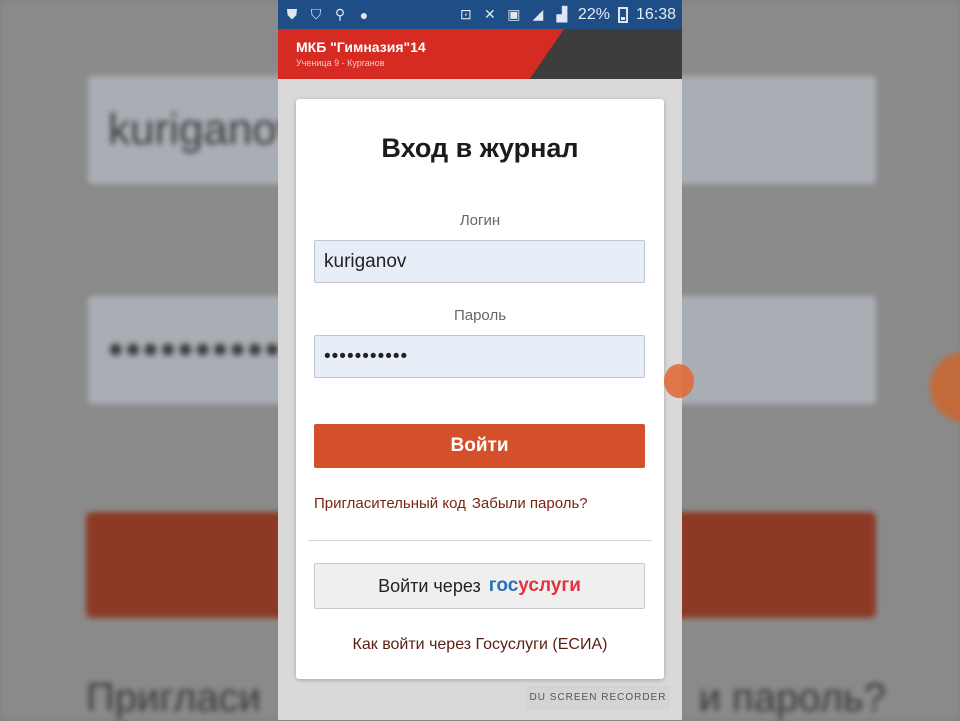 The height and width of the screenshot is (721, 960). Describe the element at coordinates (480, 54) in the screenshot. I see `site-header: МКБ "Гимназия"14 Ученица 9 - Курганов` at that location.